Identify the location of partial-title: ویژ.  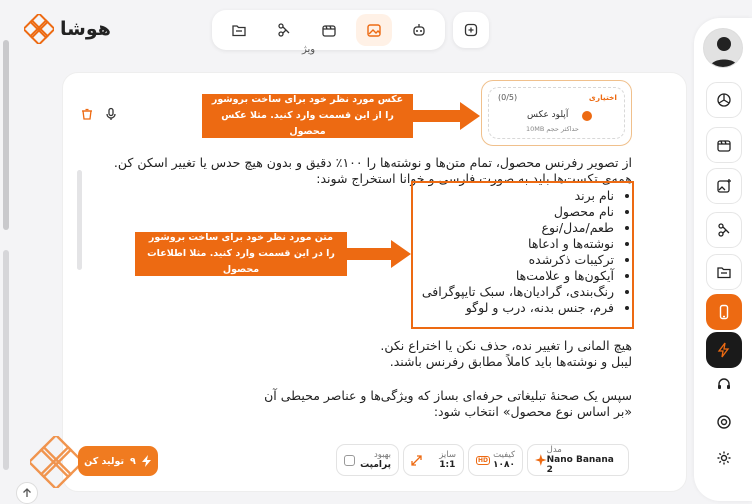
(309, 49).